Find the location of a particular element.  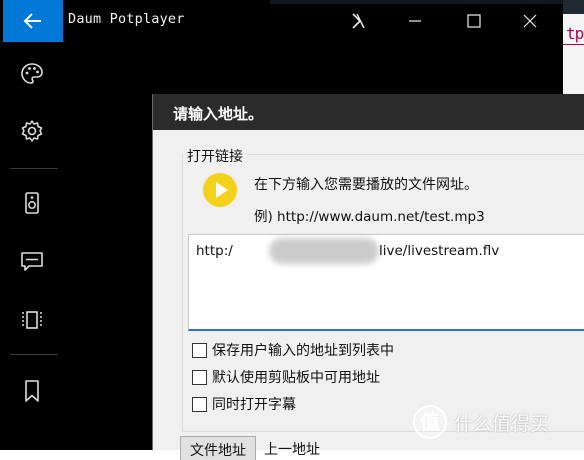

watermark-logo-icon: 值 is located at coordinates (430, 422).